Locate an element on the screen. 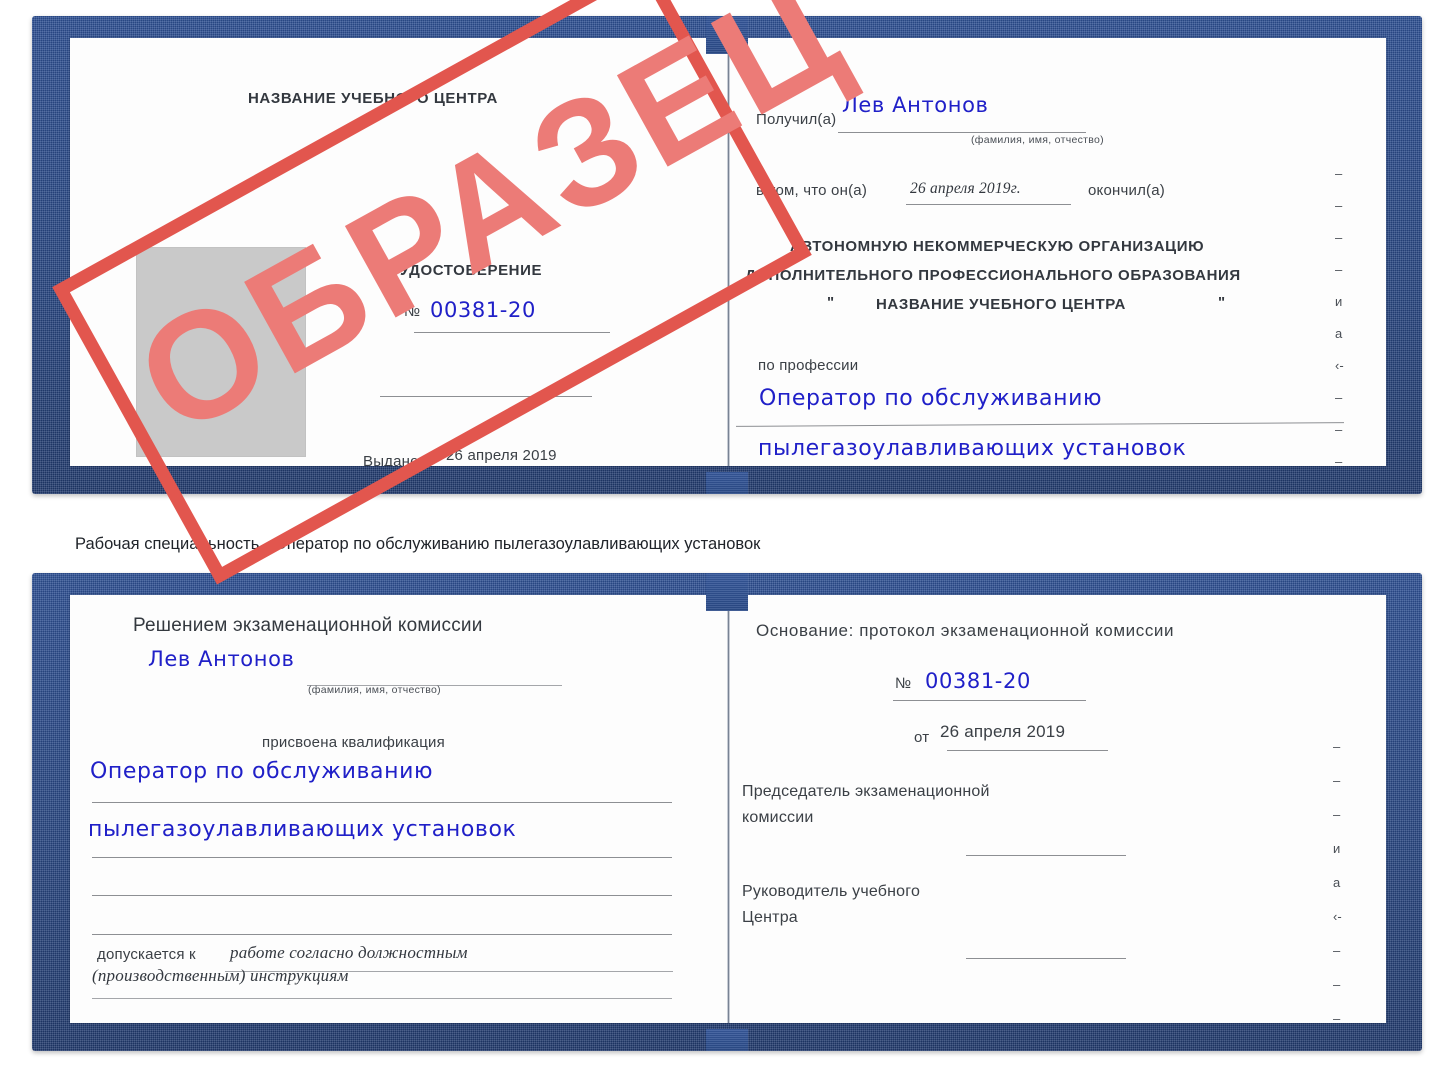 The width and height of the screenshot is (1448, 1085). training-center-header: НАЗВАНИЕ УЧЕБНОГО ЦЕНТРА is located at coordinates (373, 98).